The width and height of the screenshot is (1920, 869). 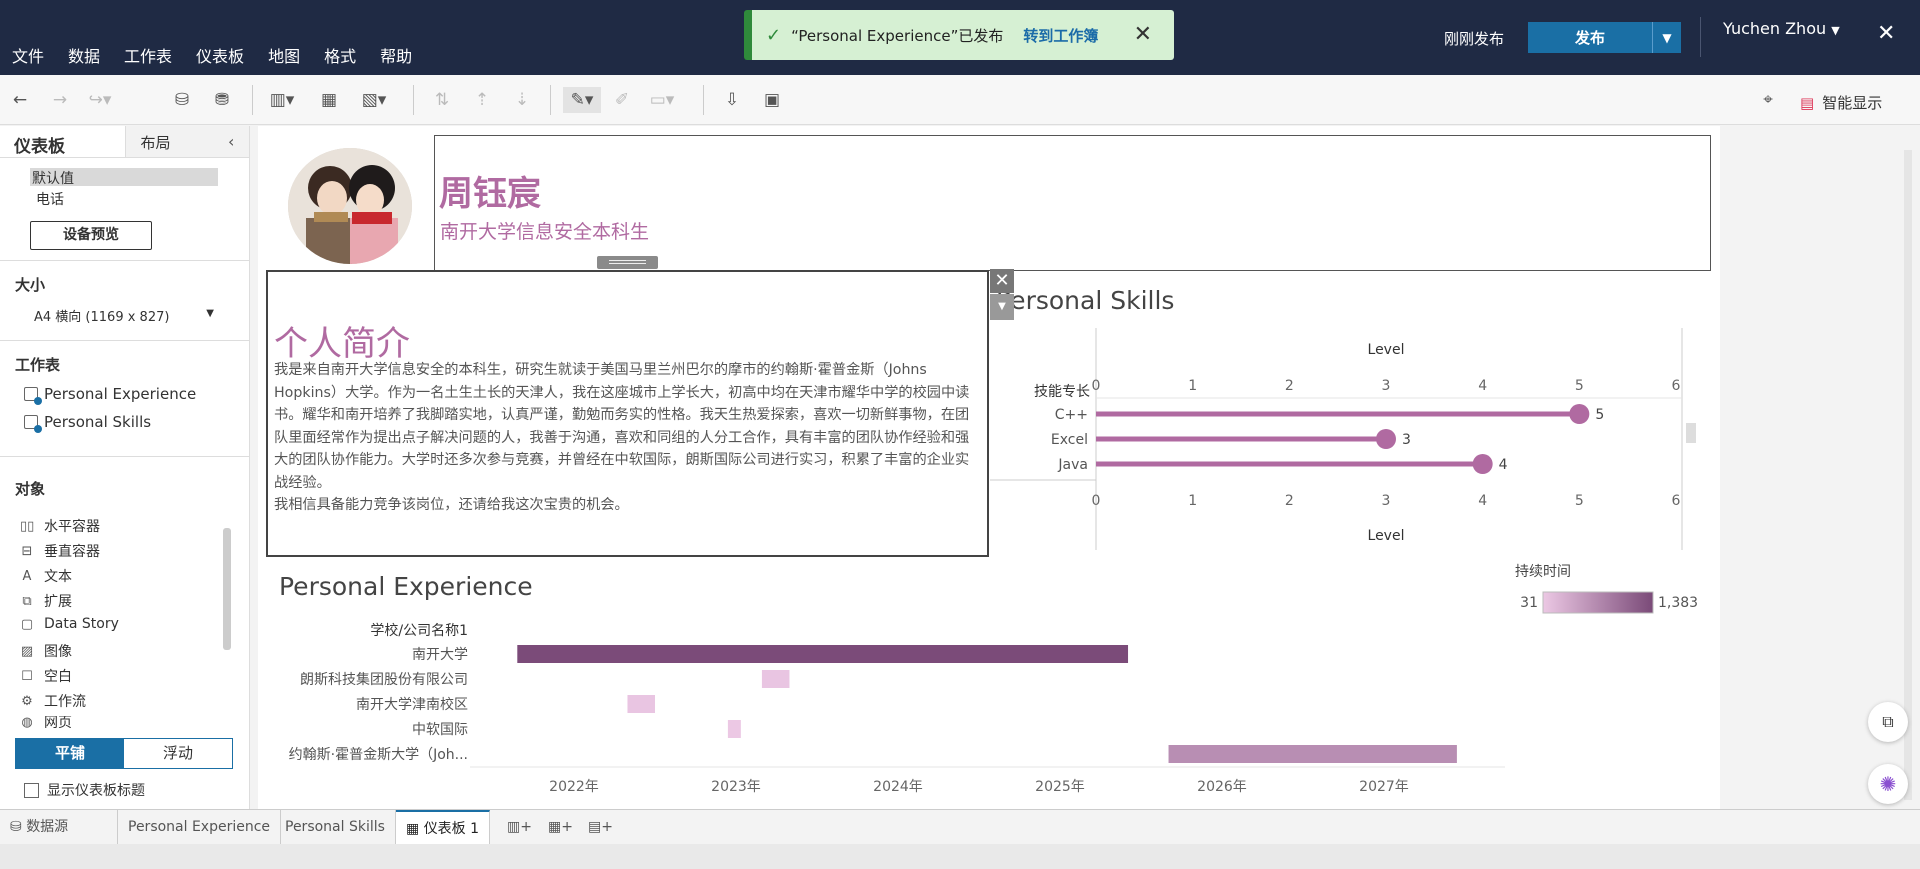 I want to click on show-title-label: 显示仪表板标题, so click(x=96, y=790).